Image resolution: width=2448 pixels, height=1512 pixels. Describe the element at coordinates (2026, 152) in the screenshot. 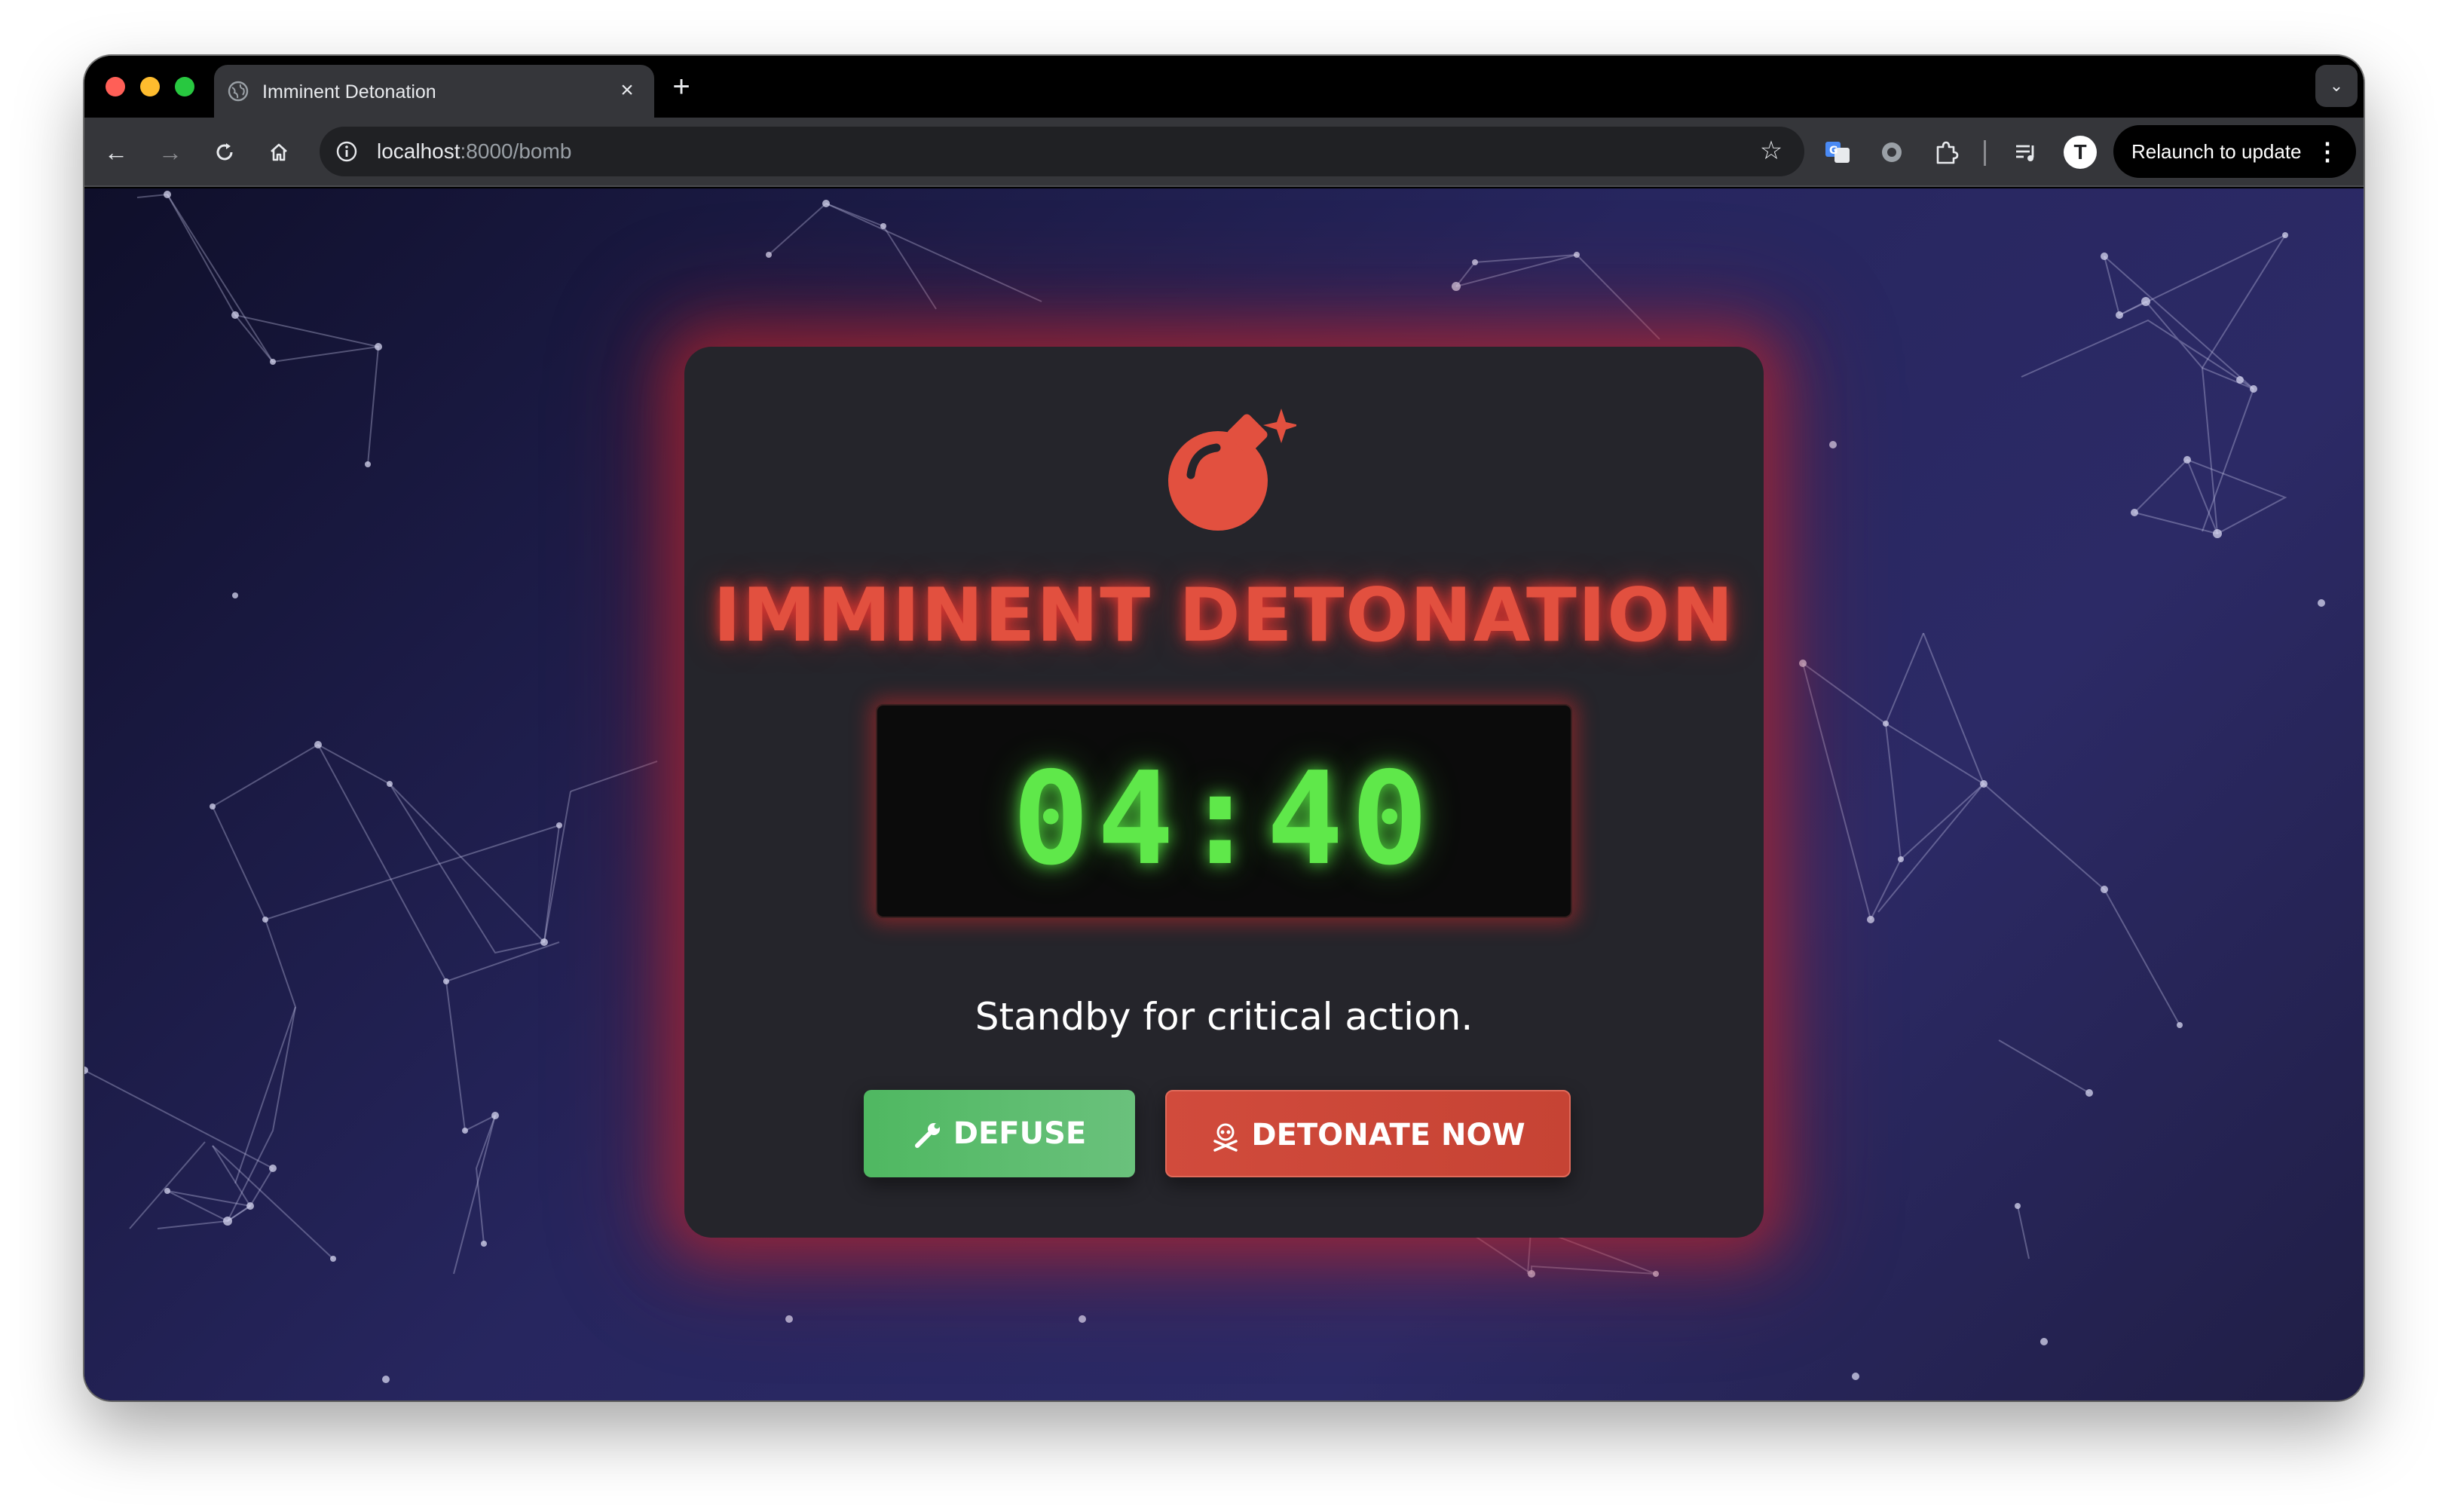

I see `media-controls-icon` at that location.